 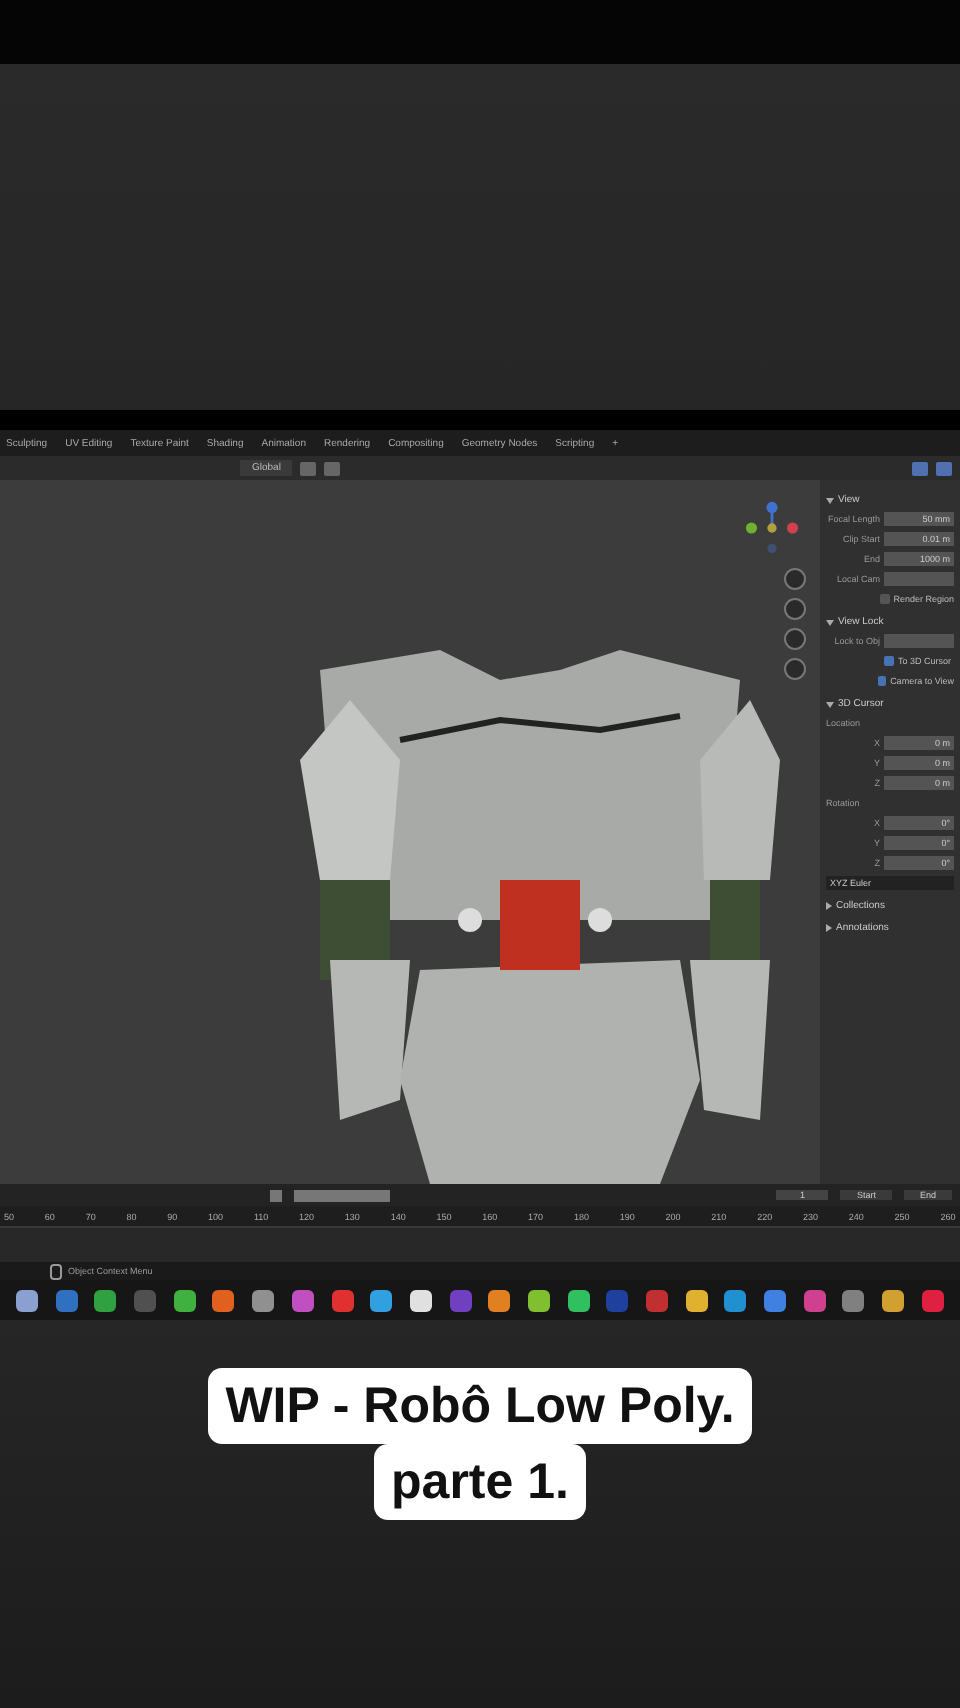 What do you see at coordinates (276, 1195) in the screenshot?
I see `keyframe-button` at bounding box center [276, 1195].